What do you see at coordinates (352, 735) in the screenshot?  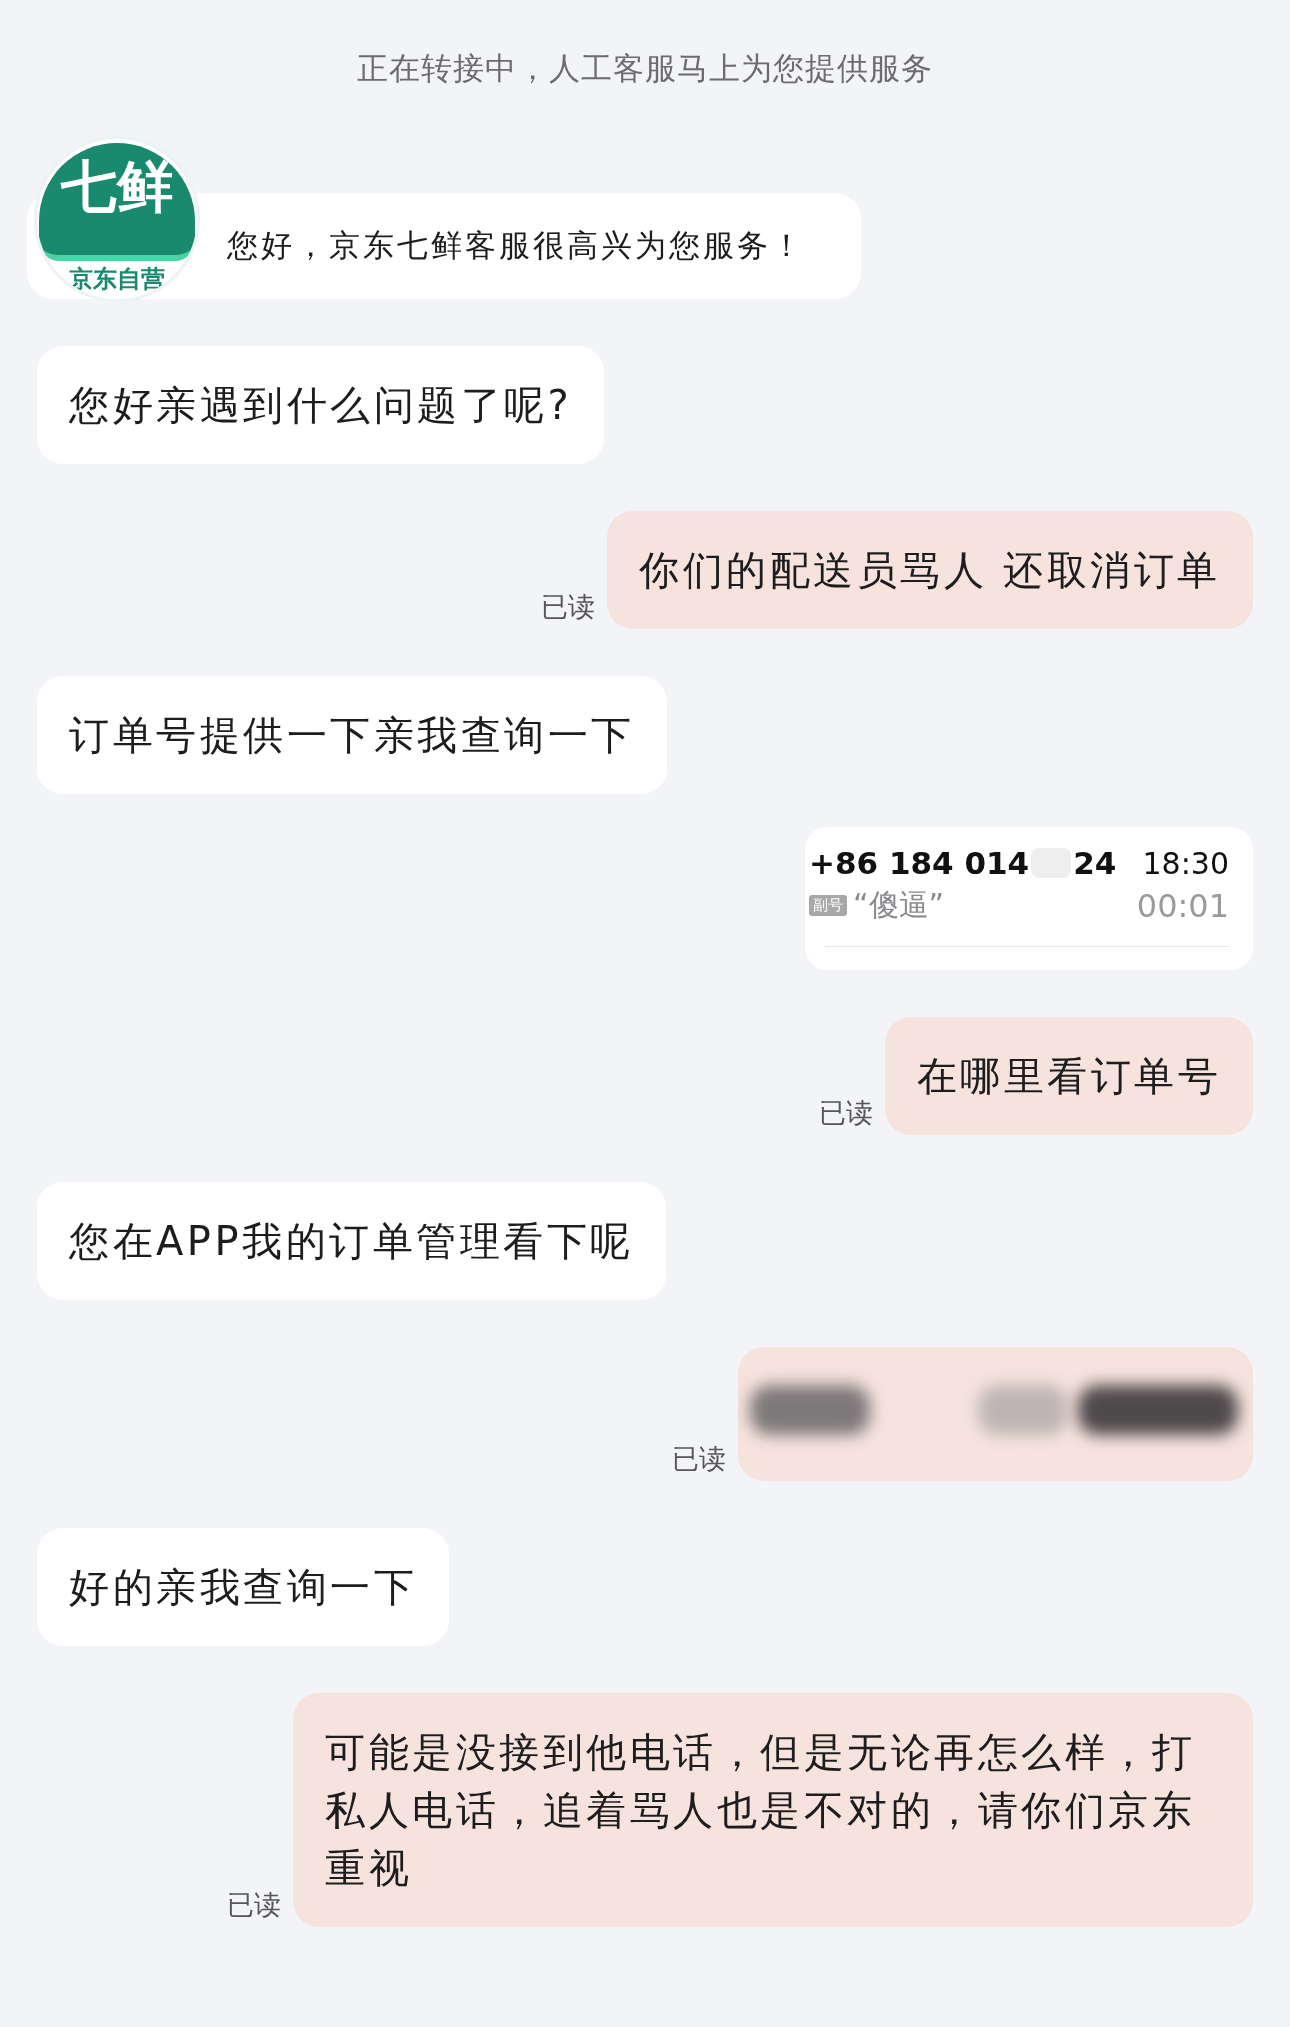 I see `message-bubble: 订单号提供一下亲我查询一下` at bounding box center [352, 735].